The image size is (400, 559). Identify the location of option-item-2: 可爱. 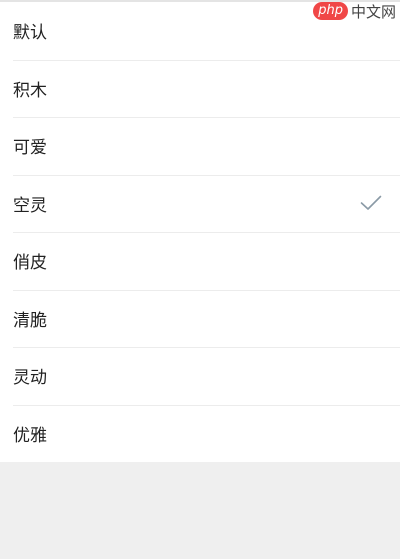
(200, 146).